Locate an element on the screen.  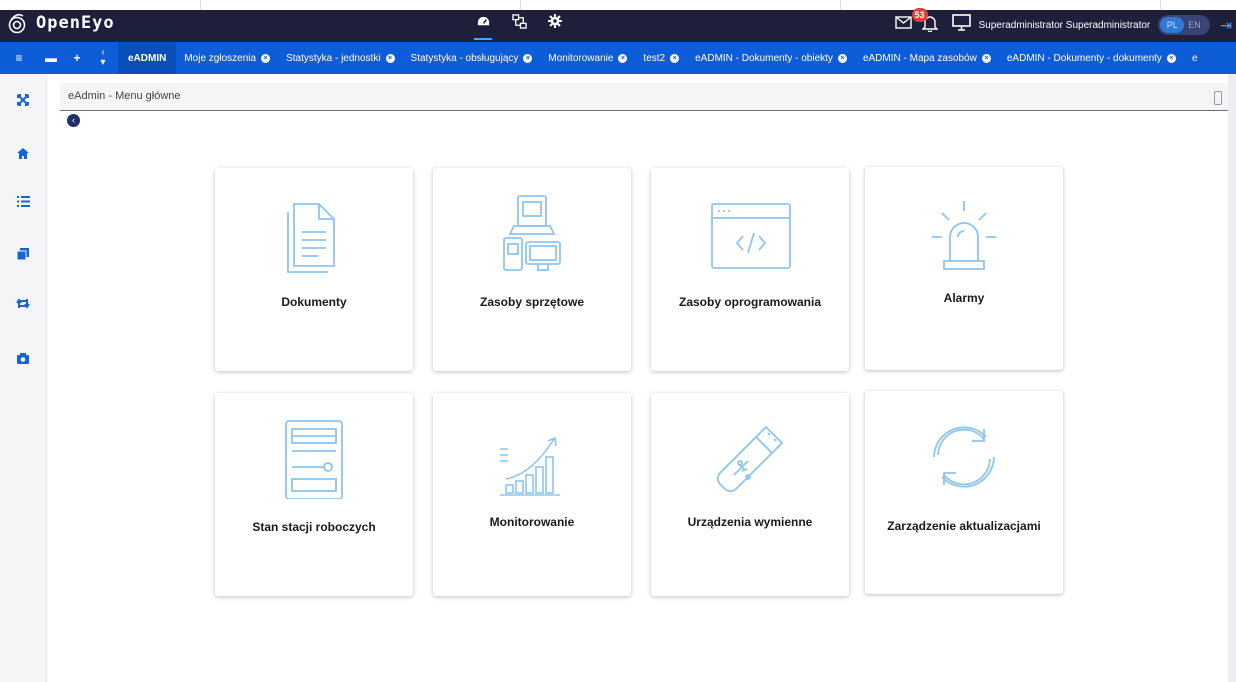
logo-icon is located at coordinates (17, 23).